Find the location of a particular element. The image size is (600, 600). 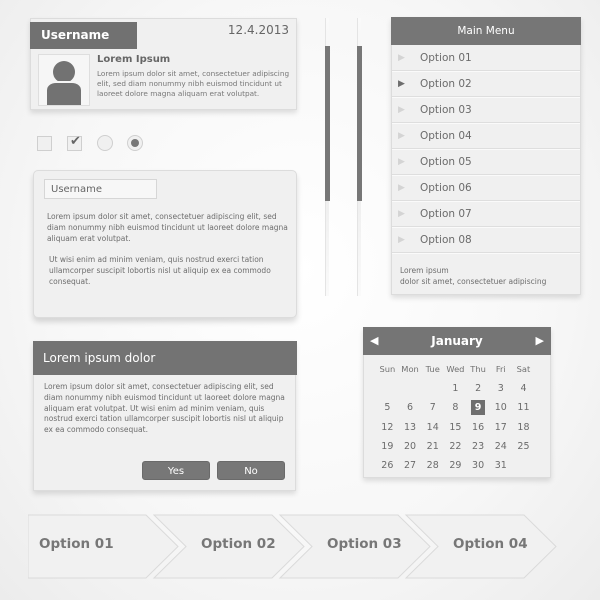

day-number: 6 is located at coordinates (410, 408).